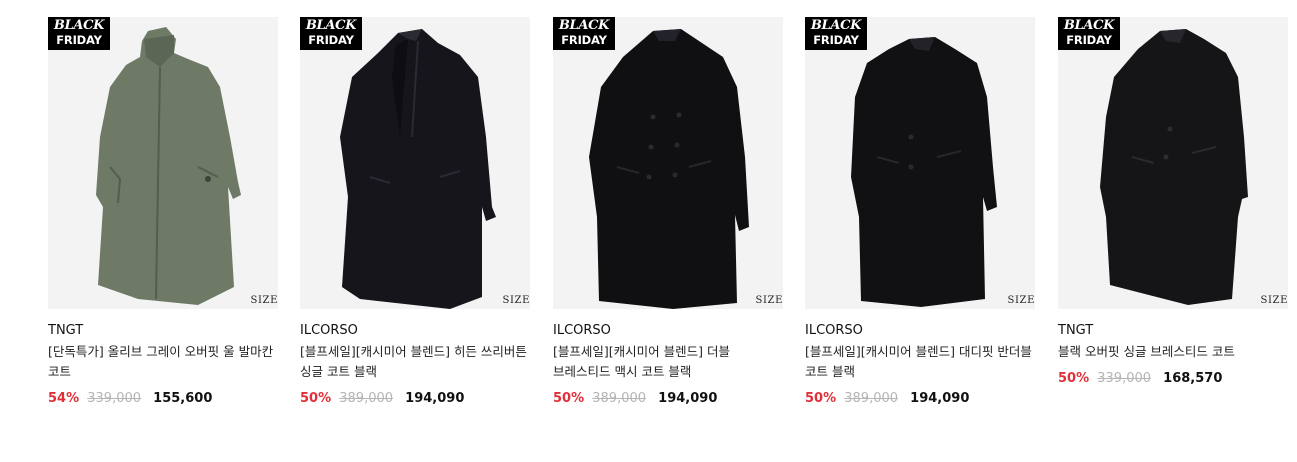  I want to click on sale-price: 155,600, so click(183, 398).